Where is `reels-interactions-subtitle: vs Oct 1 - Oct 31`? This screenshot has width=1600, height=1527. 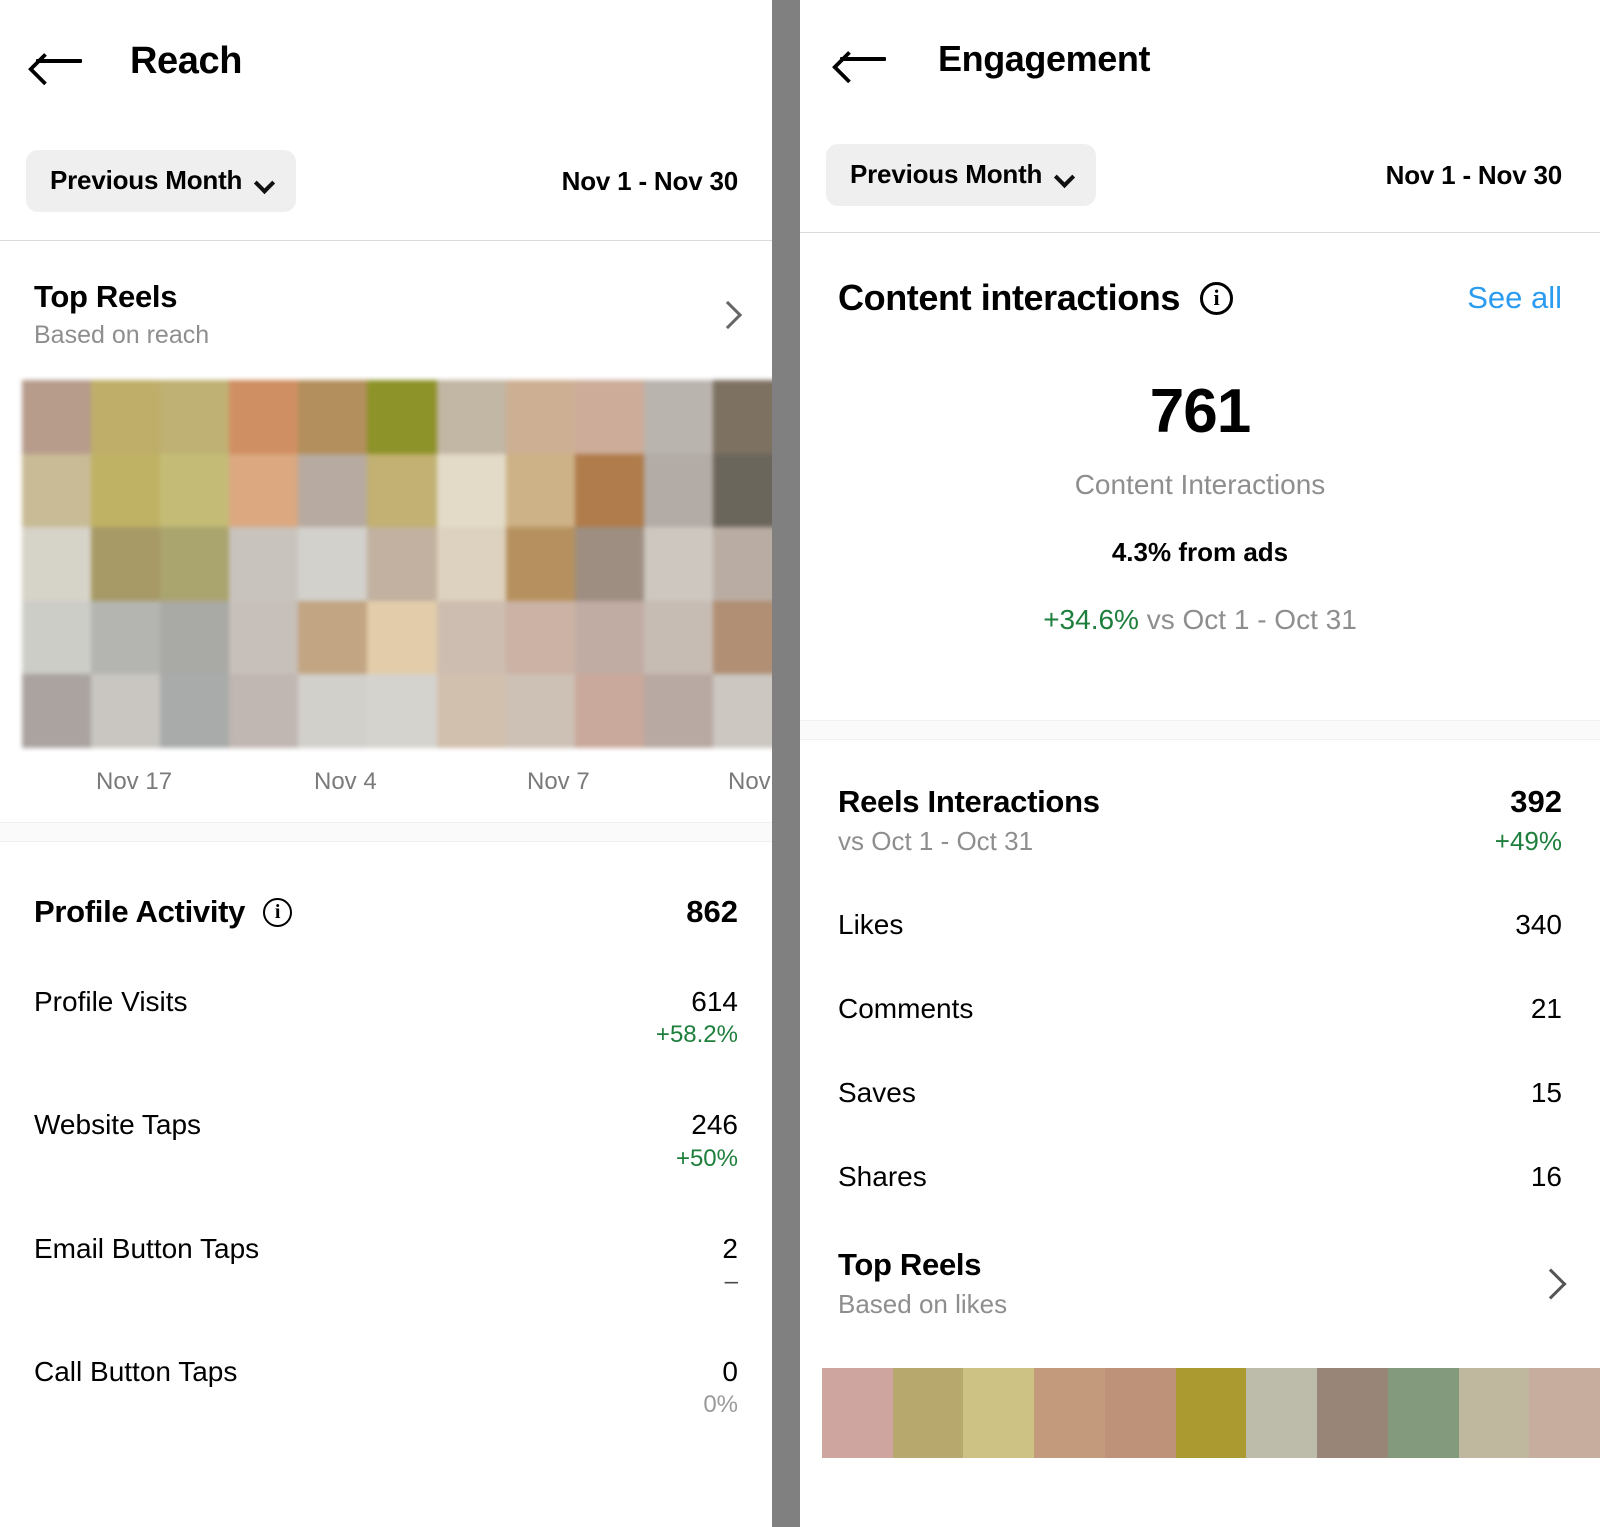
reels-interactions-subtitle: vs Oct 1 - Oct 31 is located at coordinates (936, 841).